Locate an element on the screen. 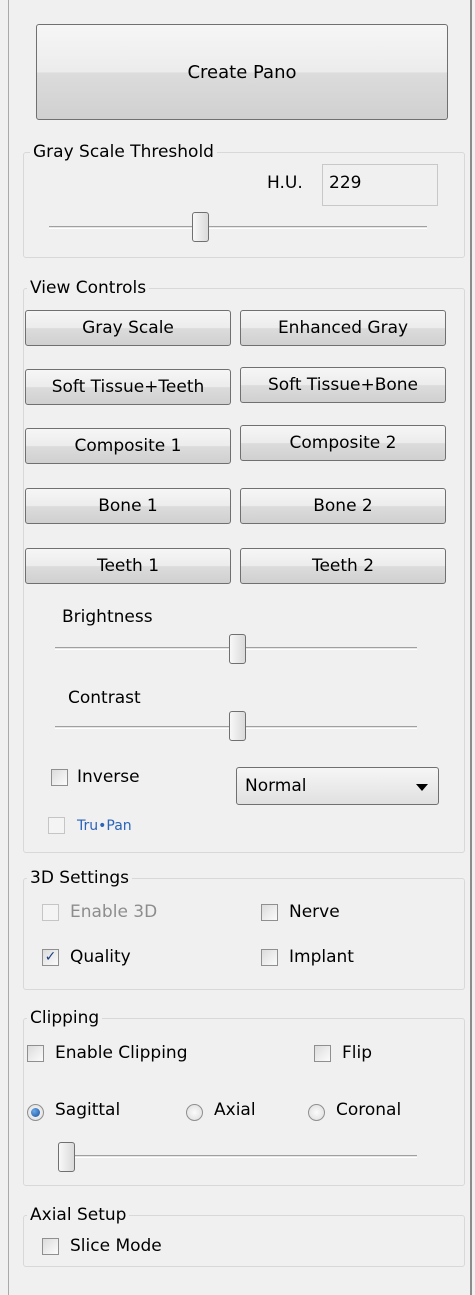  slice-mode-checkbox is located at coordinates (50, 1246).